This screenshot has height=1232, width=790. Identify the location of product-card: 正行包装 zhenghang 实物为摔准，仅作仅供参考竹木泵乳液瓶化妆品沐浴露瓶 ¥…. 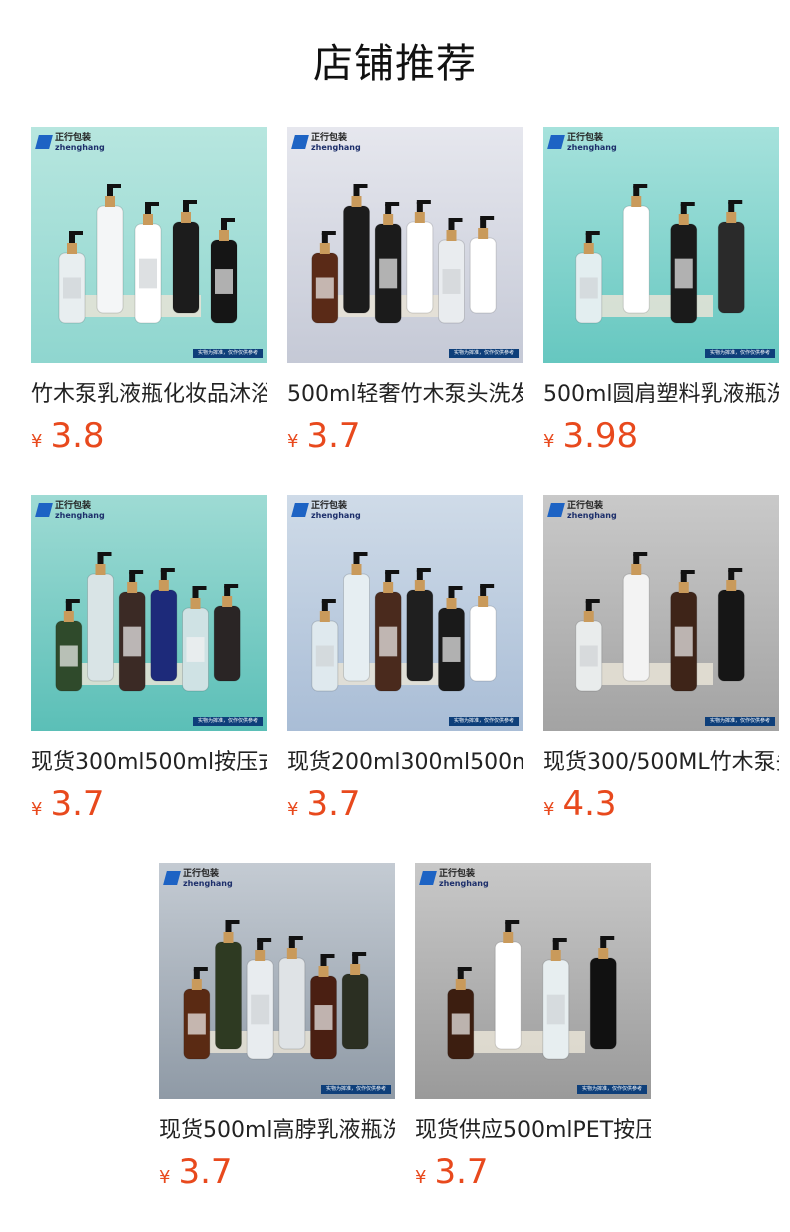
(149, 291).